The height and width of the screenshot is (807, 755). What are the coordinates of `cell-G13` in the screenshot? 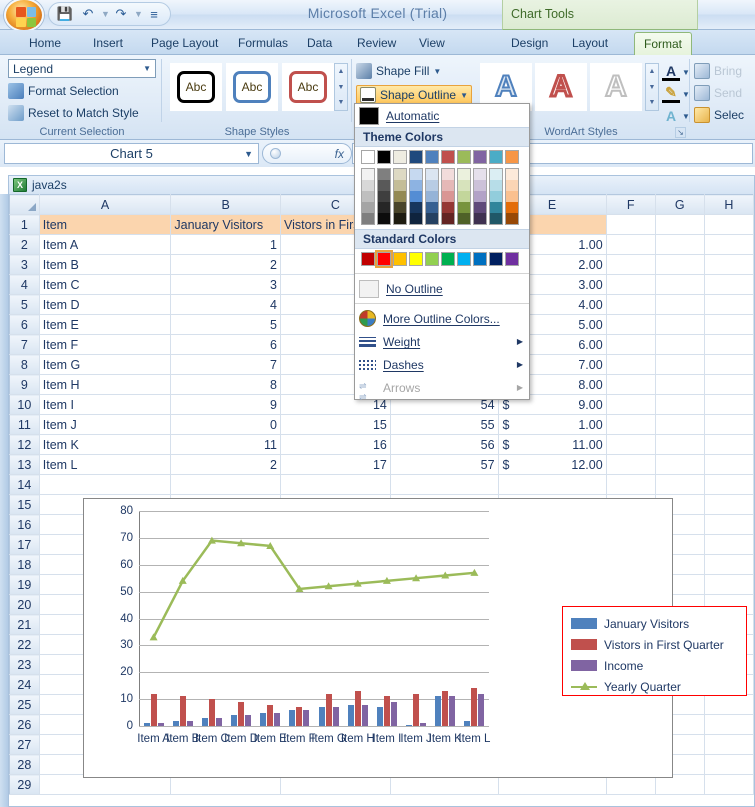 It's located at (680, 464).